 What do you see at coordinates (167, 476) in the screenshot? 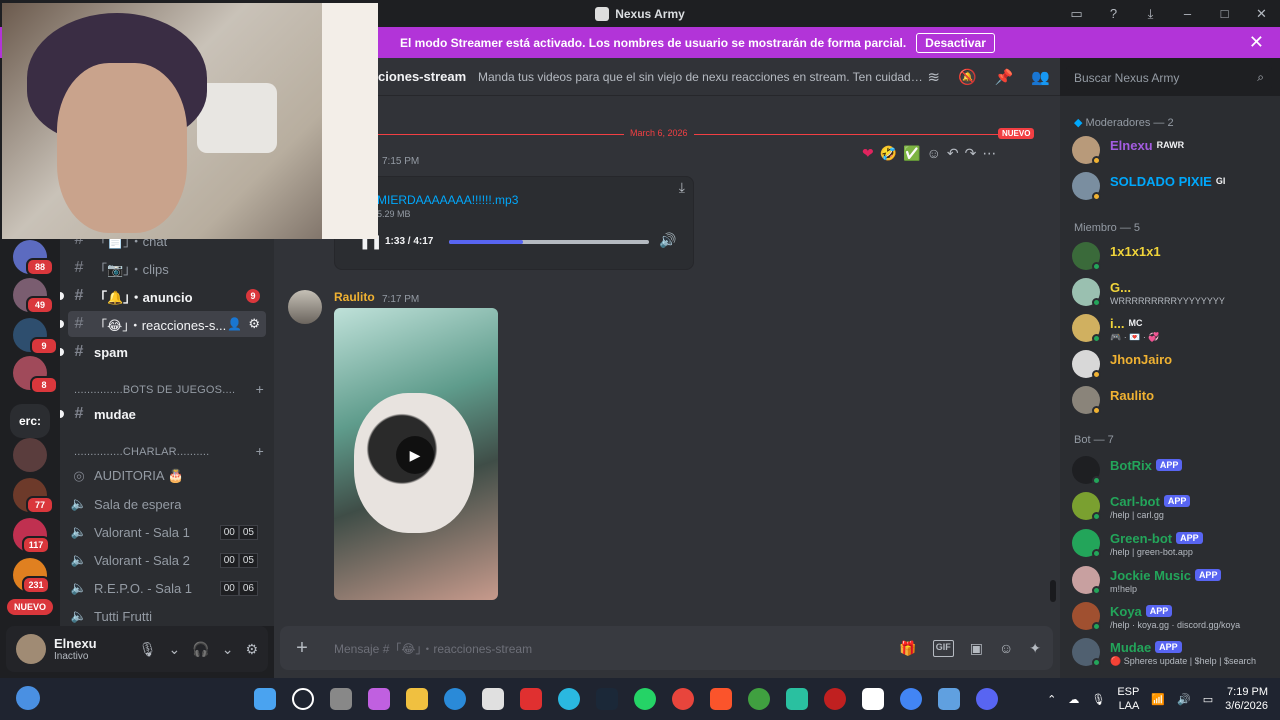
I see `voice-channel-auditoria: ◎ AUDITORIA 🎂` at bounding box center [167, 476].